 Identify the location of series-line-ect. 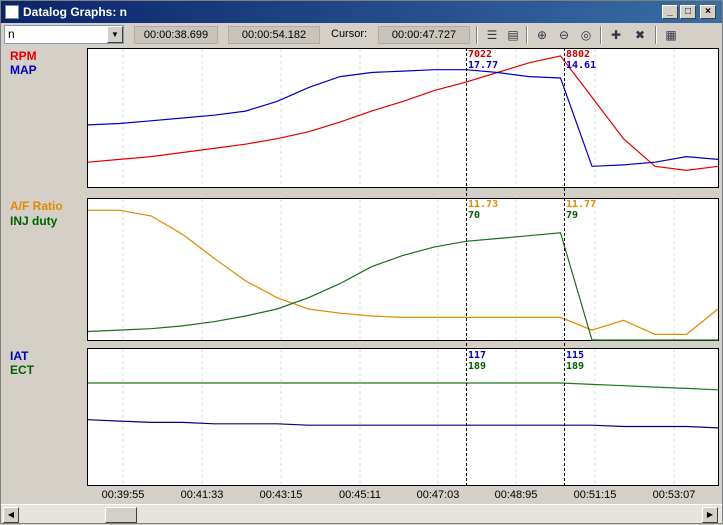
(403, 386).